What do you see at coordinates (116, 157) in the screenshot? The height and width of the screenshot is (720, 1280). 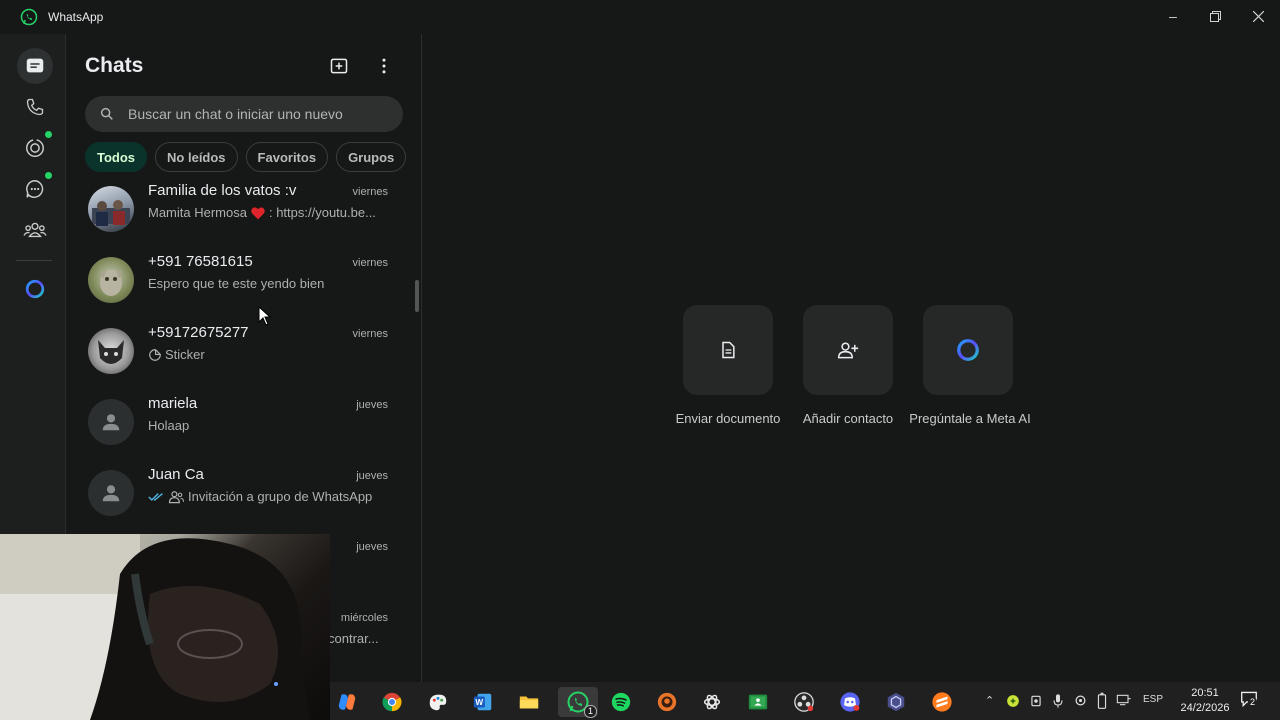 I see `filter-todos: Todos` at bounding box center [116, 157].